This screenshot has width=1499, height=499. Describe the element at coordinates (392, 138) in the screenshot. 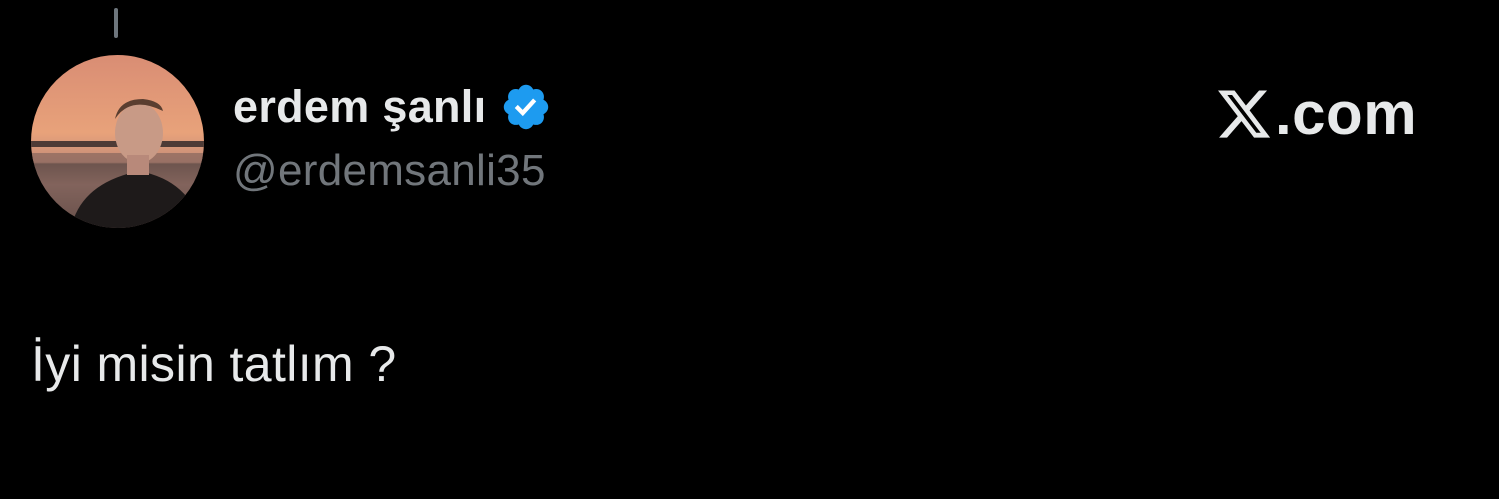

I see `tweet-header: erdem şanlı @erdemsanli35` at that location.